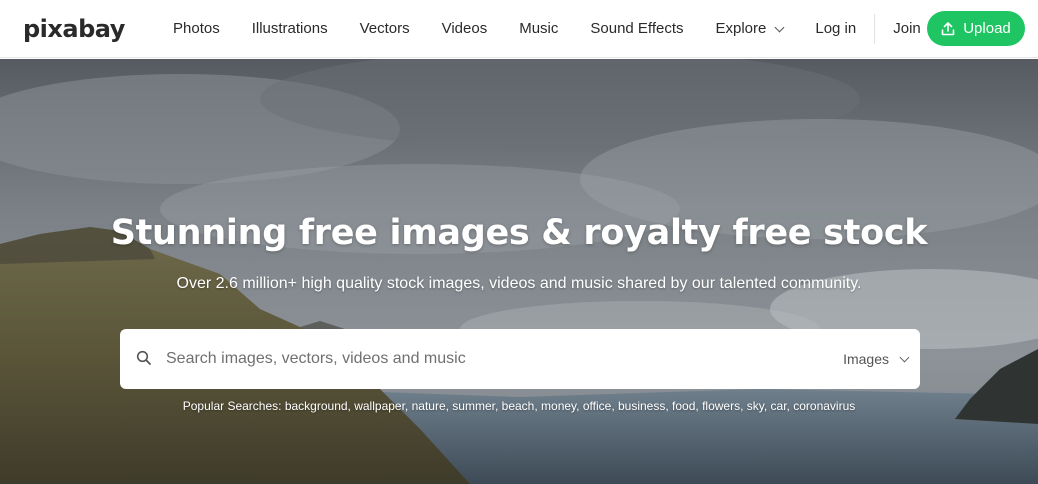  Describe the element at coordinates (491, 359) in the screenshot. I see `search-input` at that location.